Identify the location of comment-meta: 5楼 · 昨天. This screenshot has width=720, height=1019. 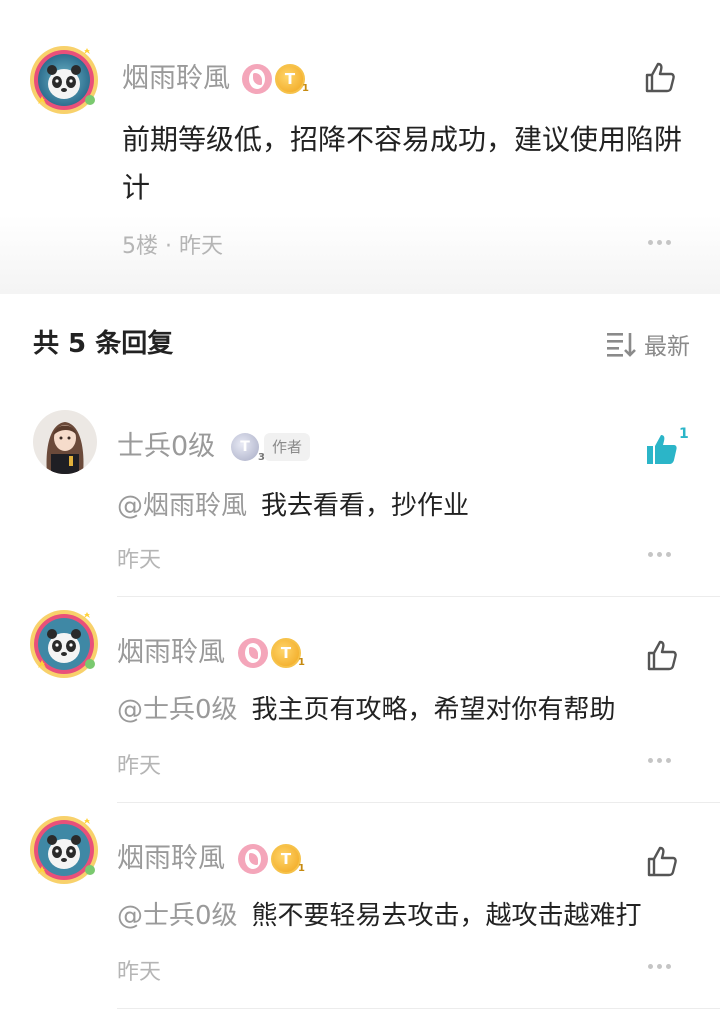
(172, 244).